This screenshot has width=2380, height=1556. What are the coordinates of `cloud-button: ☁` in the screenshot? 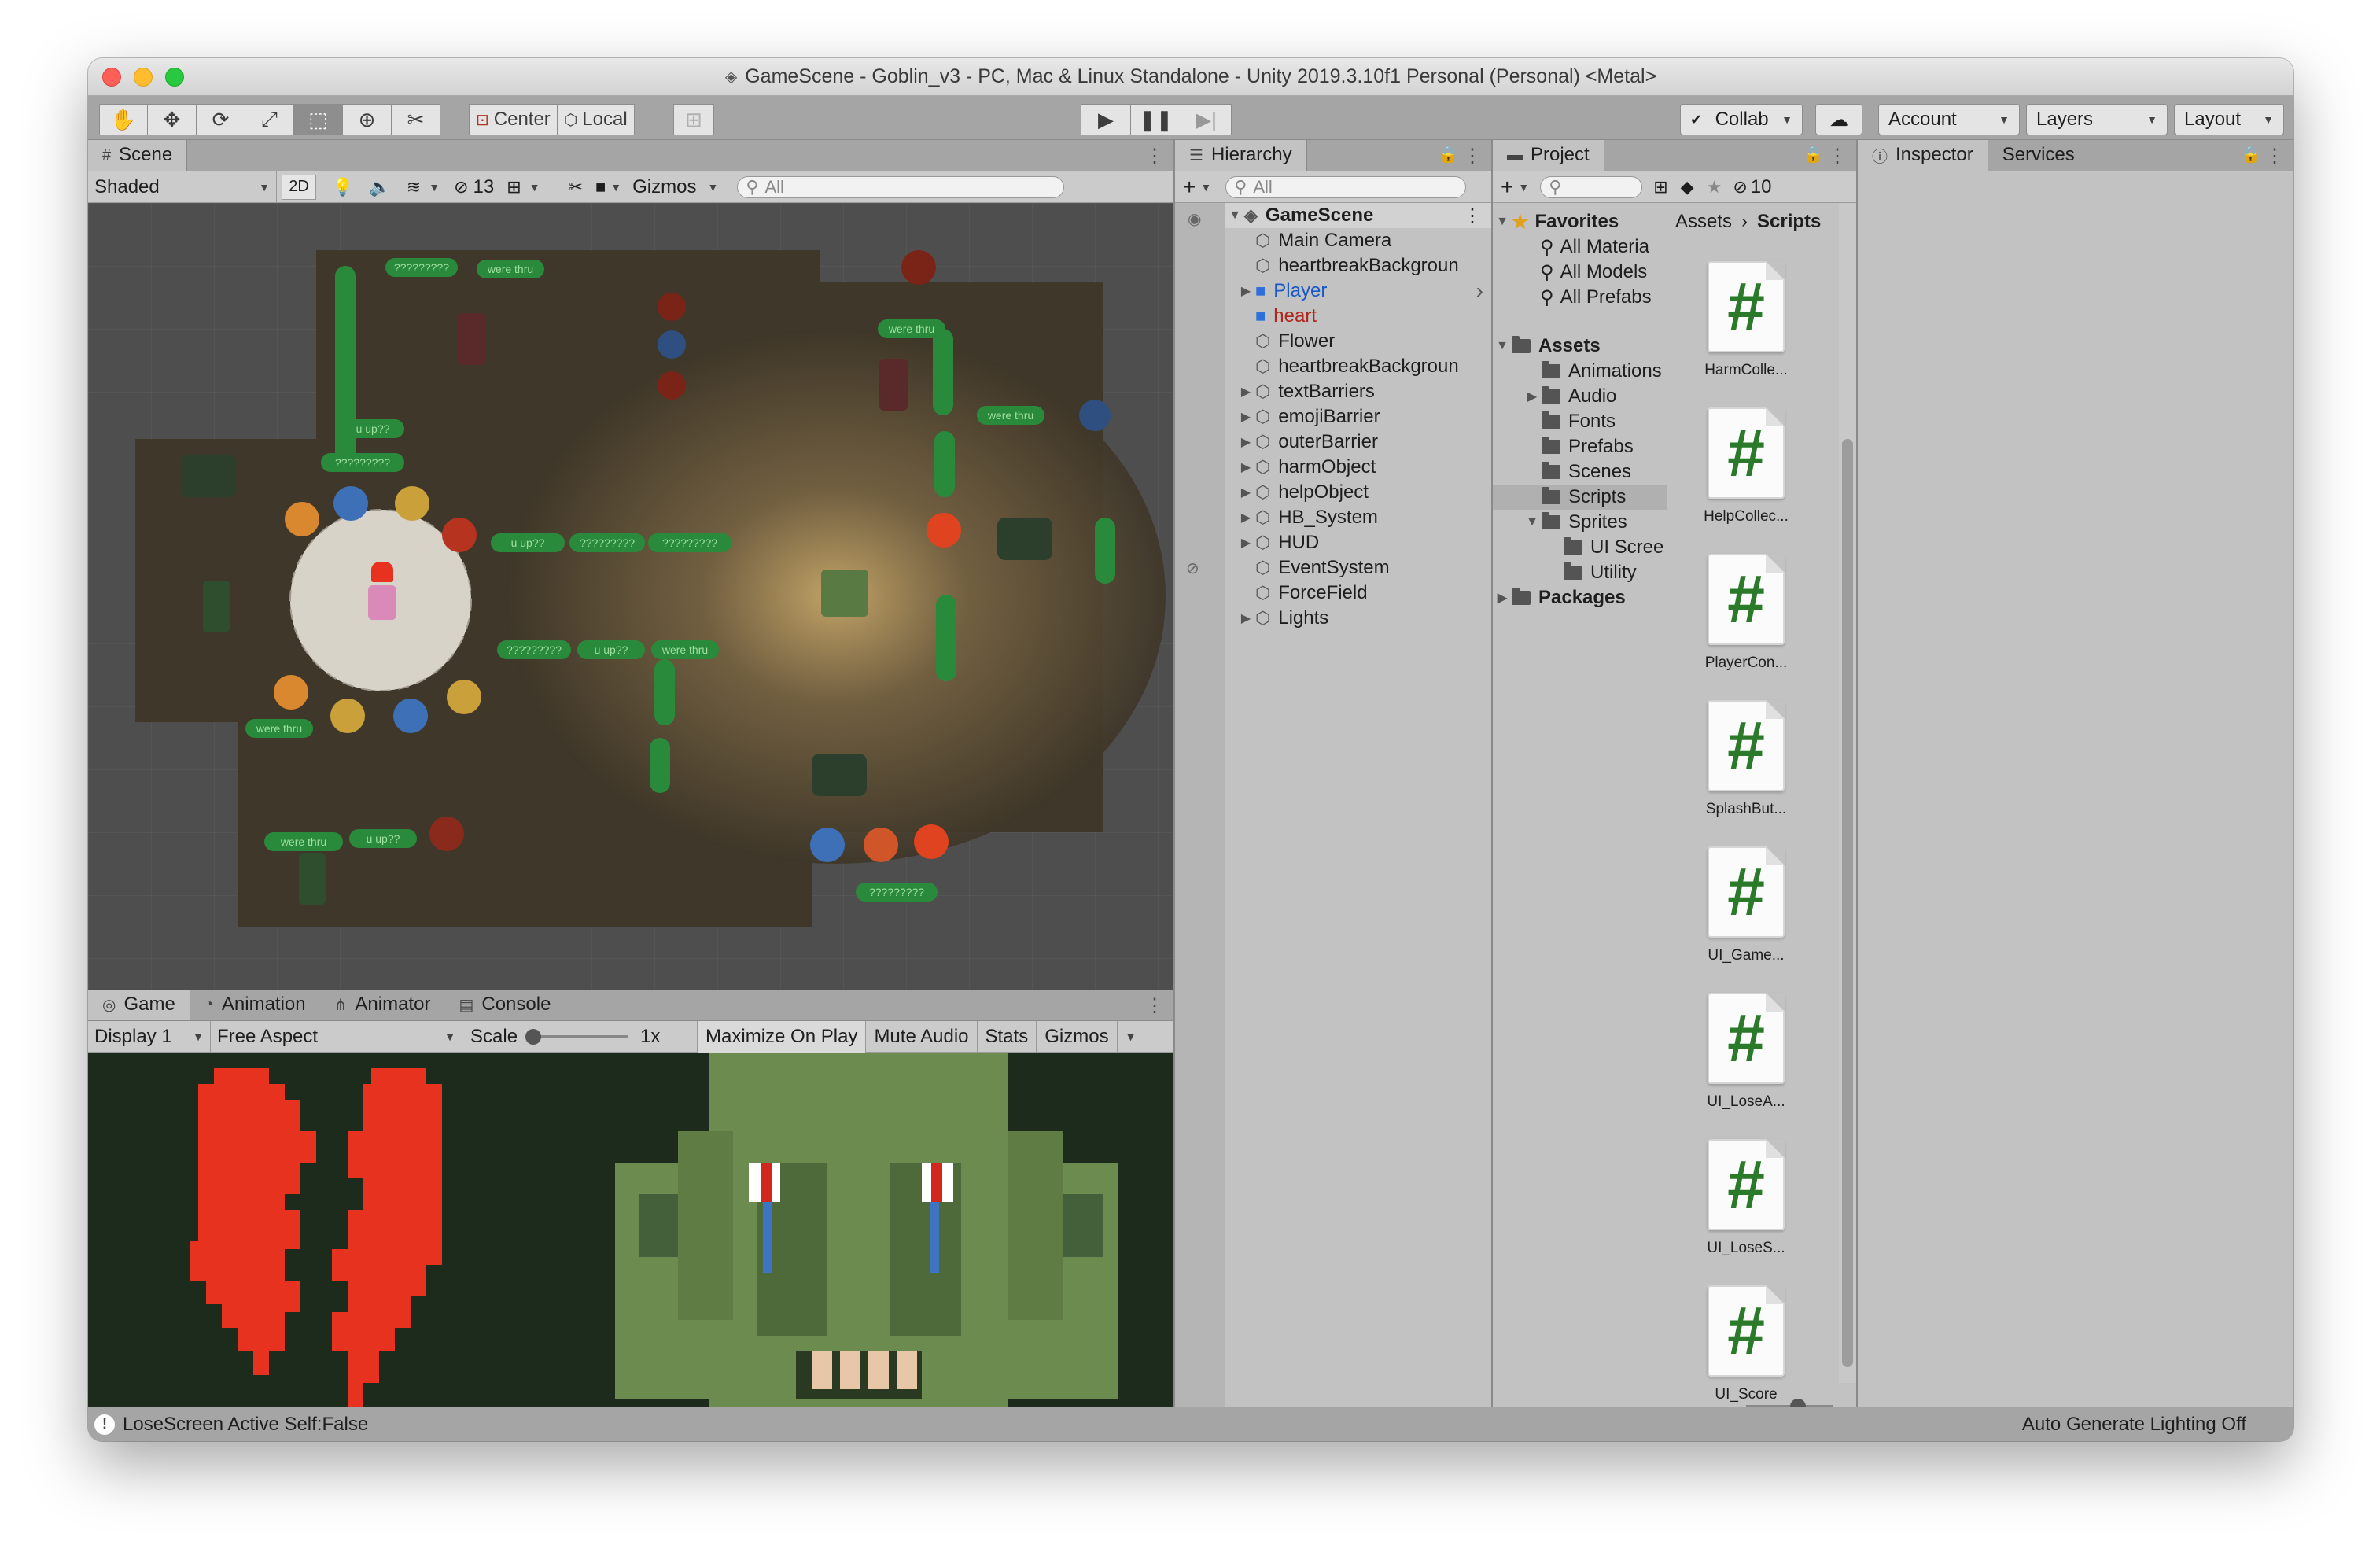 It's located at (1838, 120).